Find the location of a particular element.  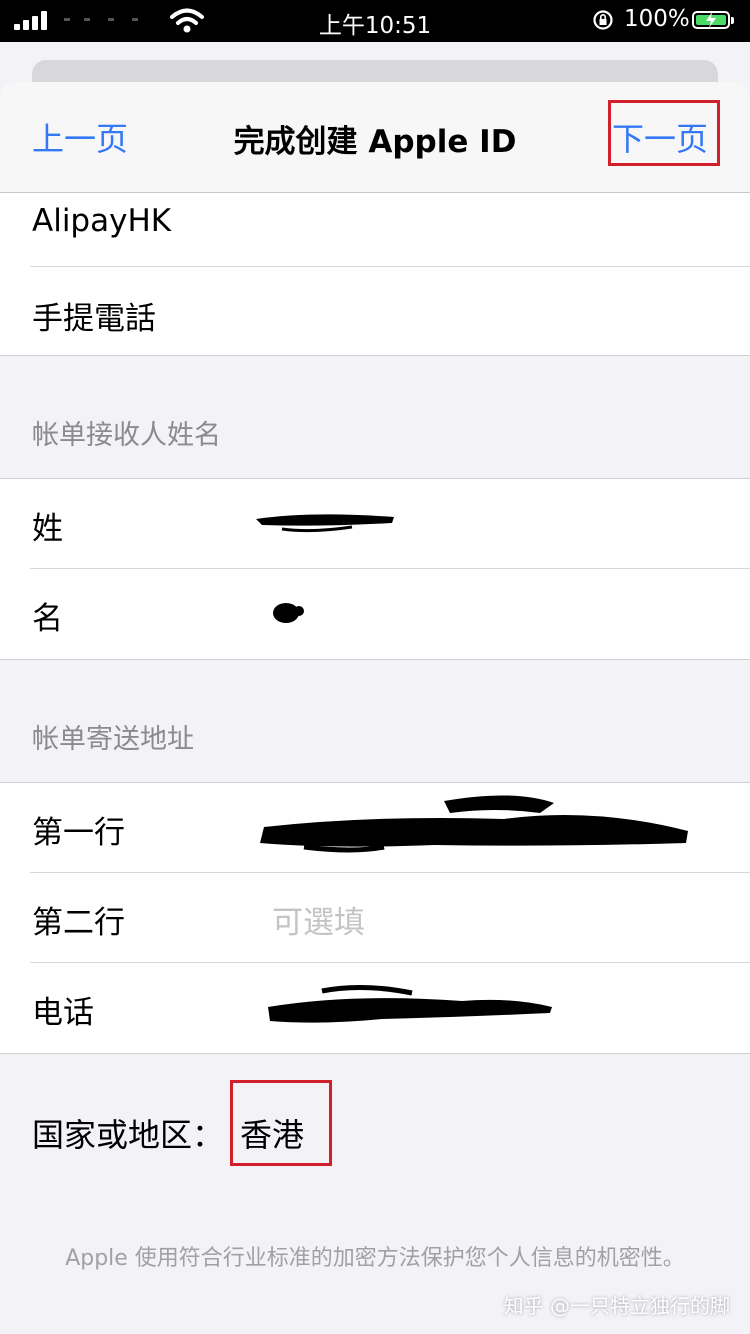

country-region-label: 国家或地区： is located at coordinates (128, 1135).